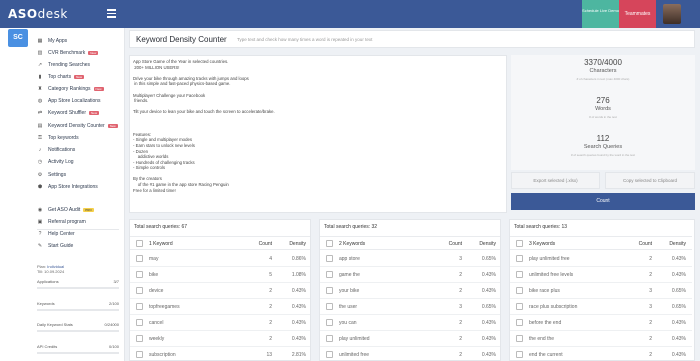 This screenshot has width=700, height=361. I want to click on sidebar-item: ◍ App Store Localizations, so click(69, 101).